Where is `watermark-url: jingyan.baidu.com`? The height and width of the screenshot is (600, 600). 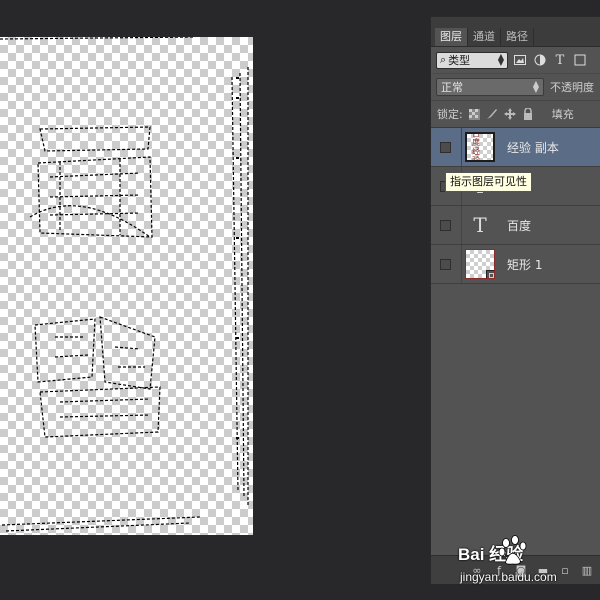 watermark-url: jingyan.baidu.com is located at coordinates (508, 577).